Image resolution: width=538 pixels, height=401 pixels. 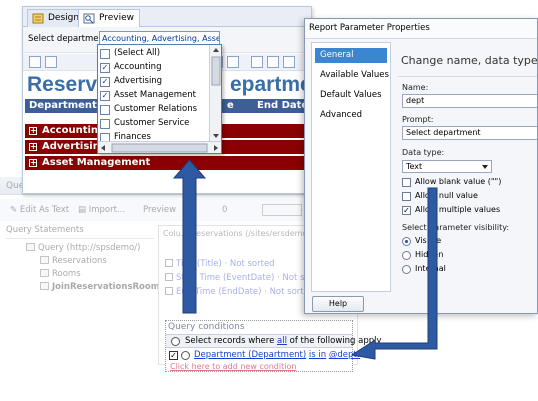 What do you see at coordinates (51, 62) in the screenshot?
I see `prev-page-icon` at bounding box center [51, 62].